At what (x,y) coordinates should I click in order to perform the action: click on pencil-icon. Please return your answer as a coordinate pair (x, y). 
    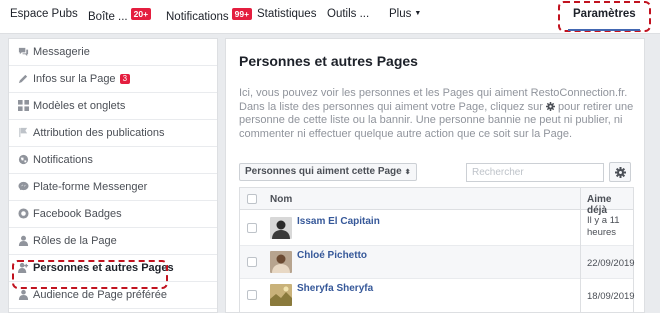
    Looking at the image, I should click on (23, 79).